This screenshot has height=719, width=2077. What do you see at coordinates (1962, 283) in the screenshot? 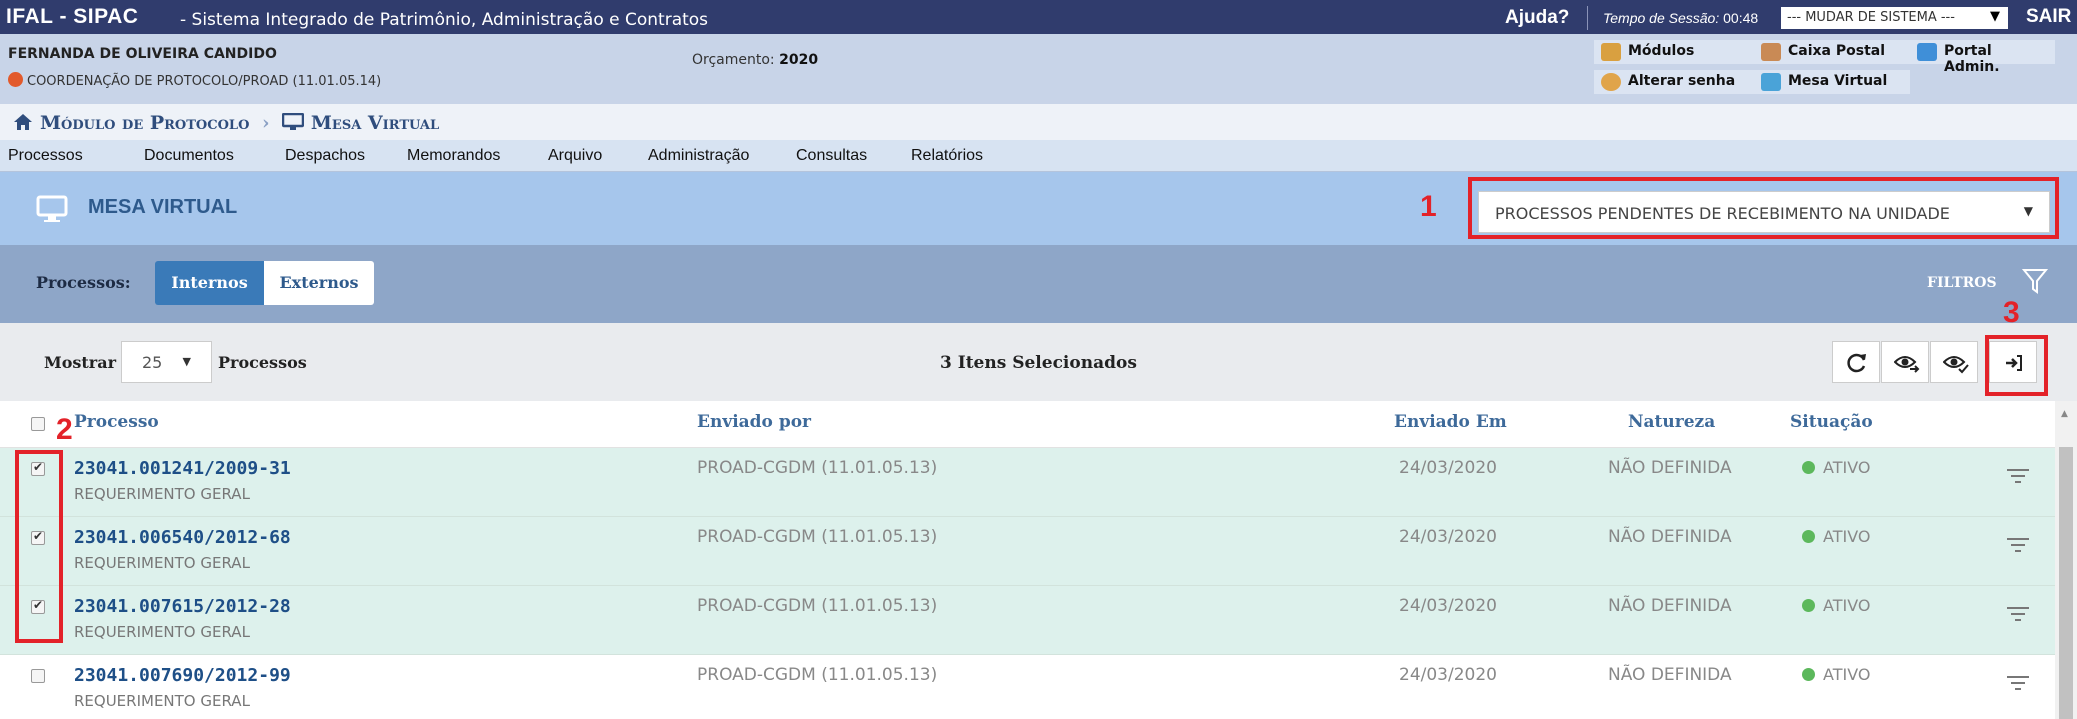
I see `filters-button: FILTROS` at bounding box center [1962, 283].